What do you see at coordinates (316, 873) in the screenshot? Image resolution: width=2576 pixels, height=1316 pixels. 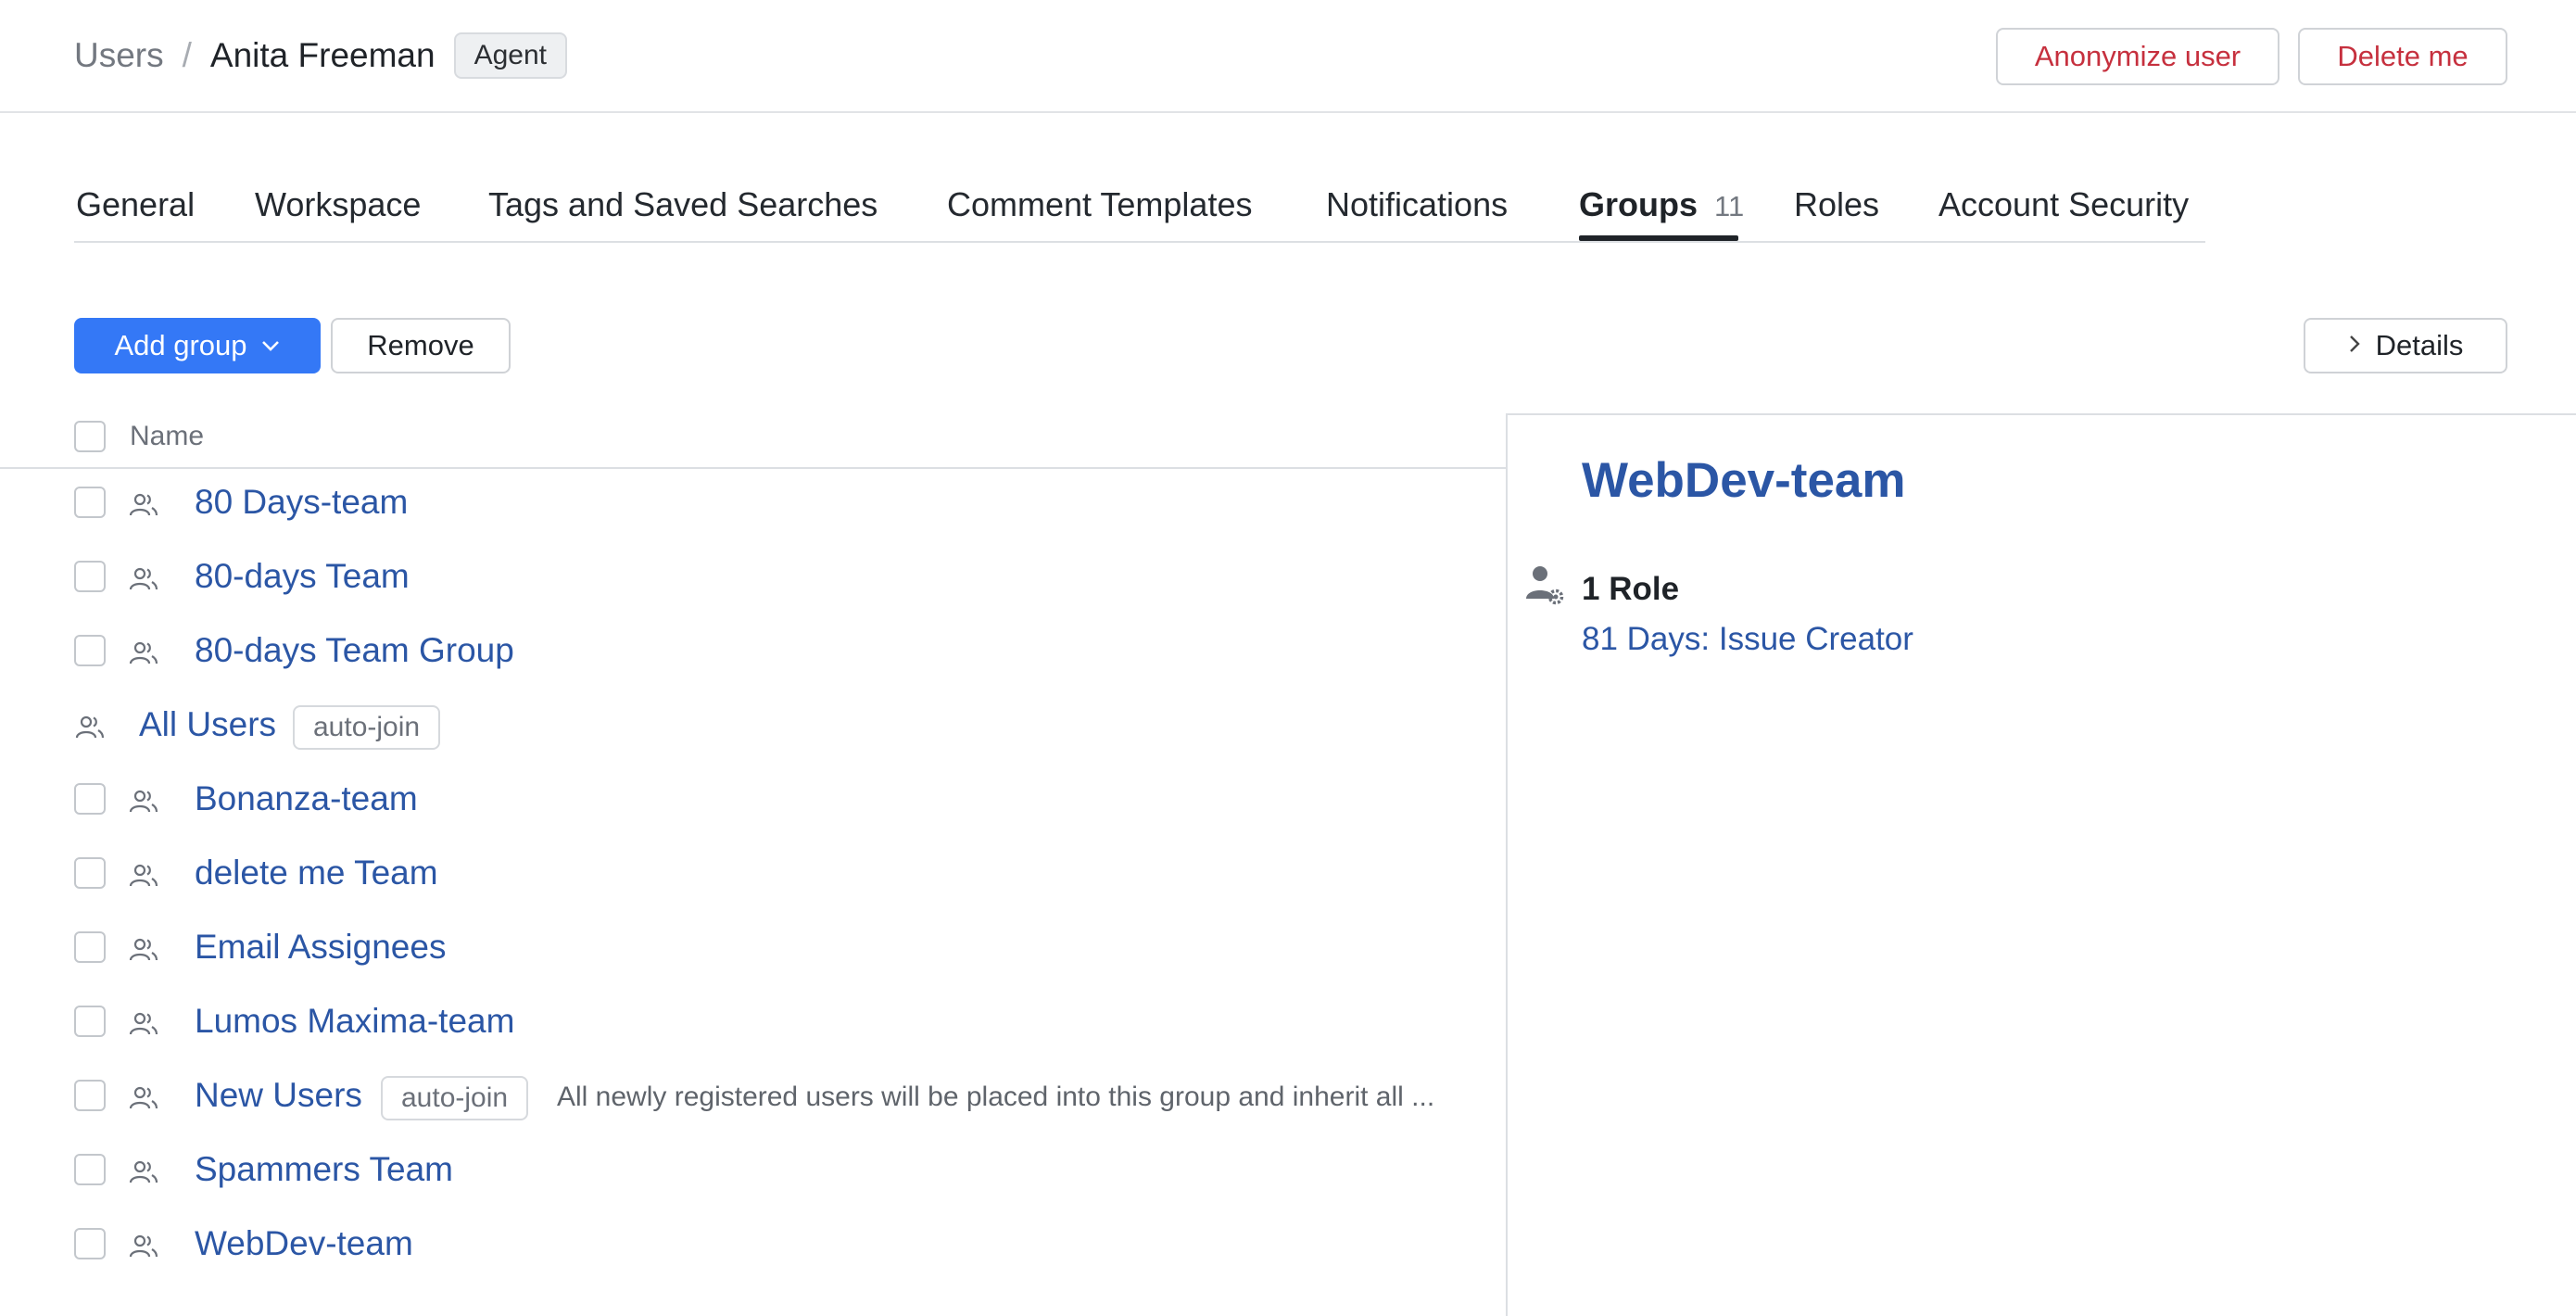 I see `group-name-link: delete me Team` at bounding box center [316, 873].